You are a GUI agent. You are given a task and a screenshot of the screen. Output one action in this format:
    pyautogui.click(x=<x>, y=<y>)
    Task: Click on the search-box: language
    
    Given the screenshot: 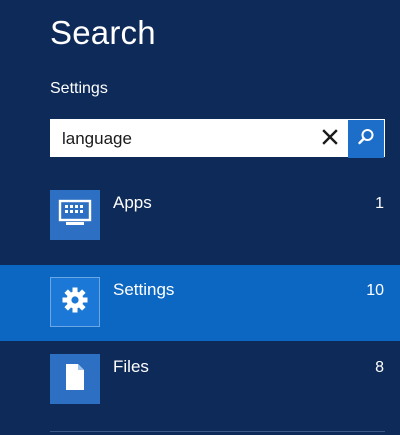 What is the action you would take?
    pyautogui.click(x=217, y=138)
    